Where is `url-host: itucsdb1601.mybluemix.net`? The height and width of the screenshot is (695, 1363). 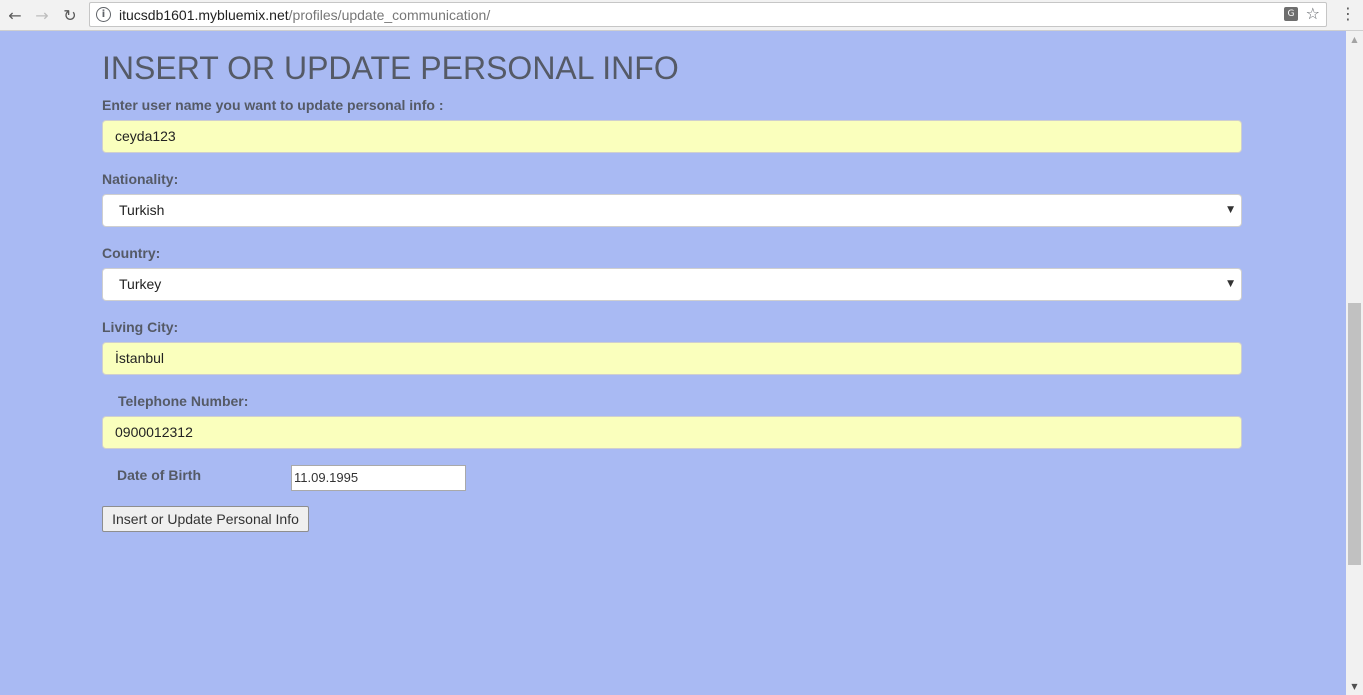
url-host: itucsdb1601.mybluemix.net is located at coordinates (204, 15).